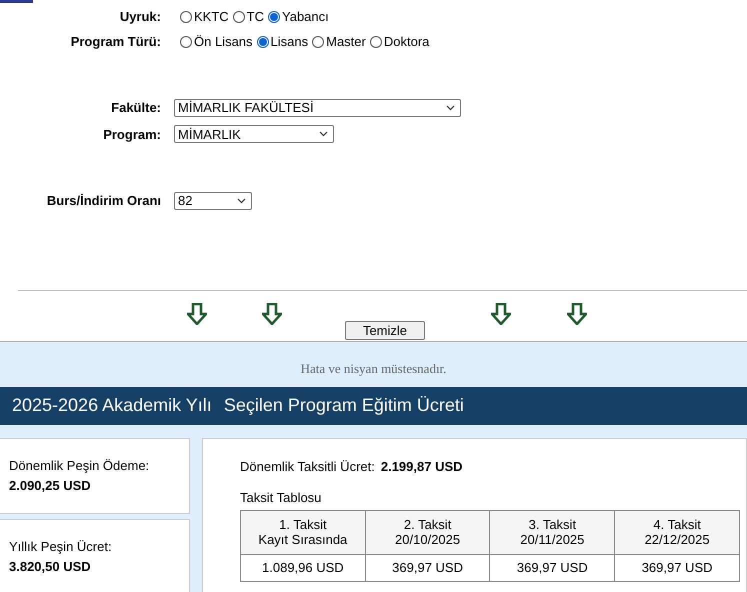  What do you see at coordinates (211, 17) in the screenshot?
I see `radio-label: KKTC` at bounding box center [211, 17].